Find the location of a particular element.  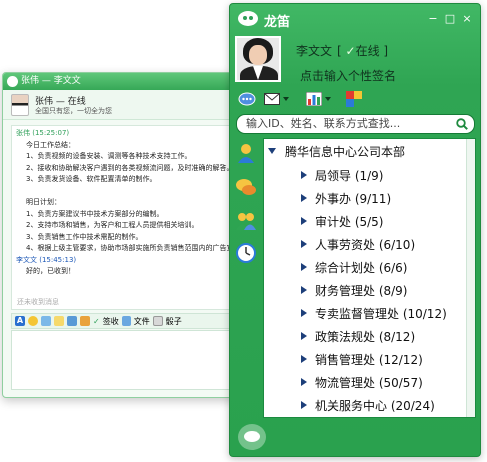

search-box is located at coordinates (355, 124).